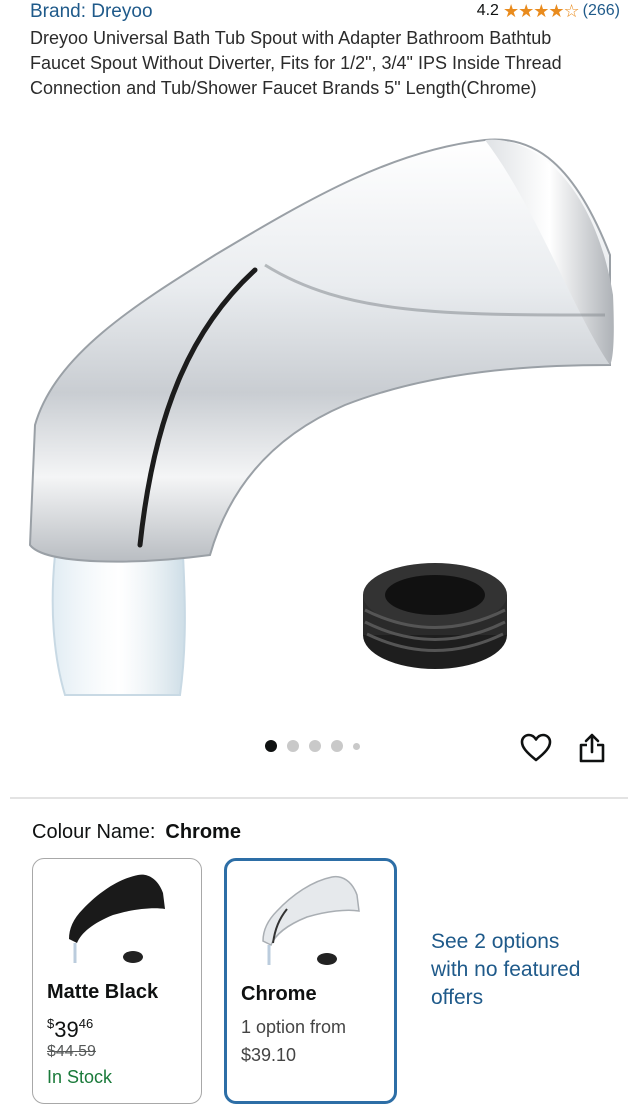 The width and height of the screenshot is (640, 1110). What do you see at coordinates (279, 994) in the screenshot?
I see `option-name: Chrome` at bounding box center [279, 994].